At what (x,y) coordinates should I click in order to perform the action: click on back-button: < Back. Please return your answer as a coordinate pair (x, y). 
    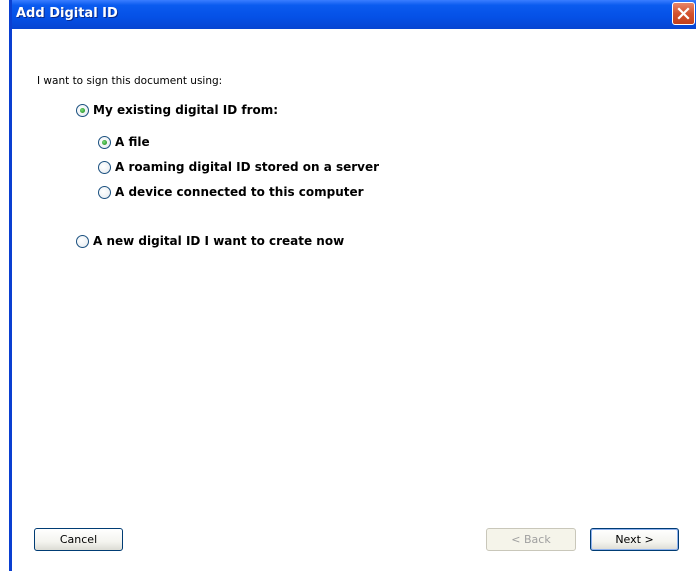
    Looking at the image, I should click on (531, 539).